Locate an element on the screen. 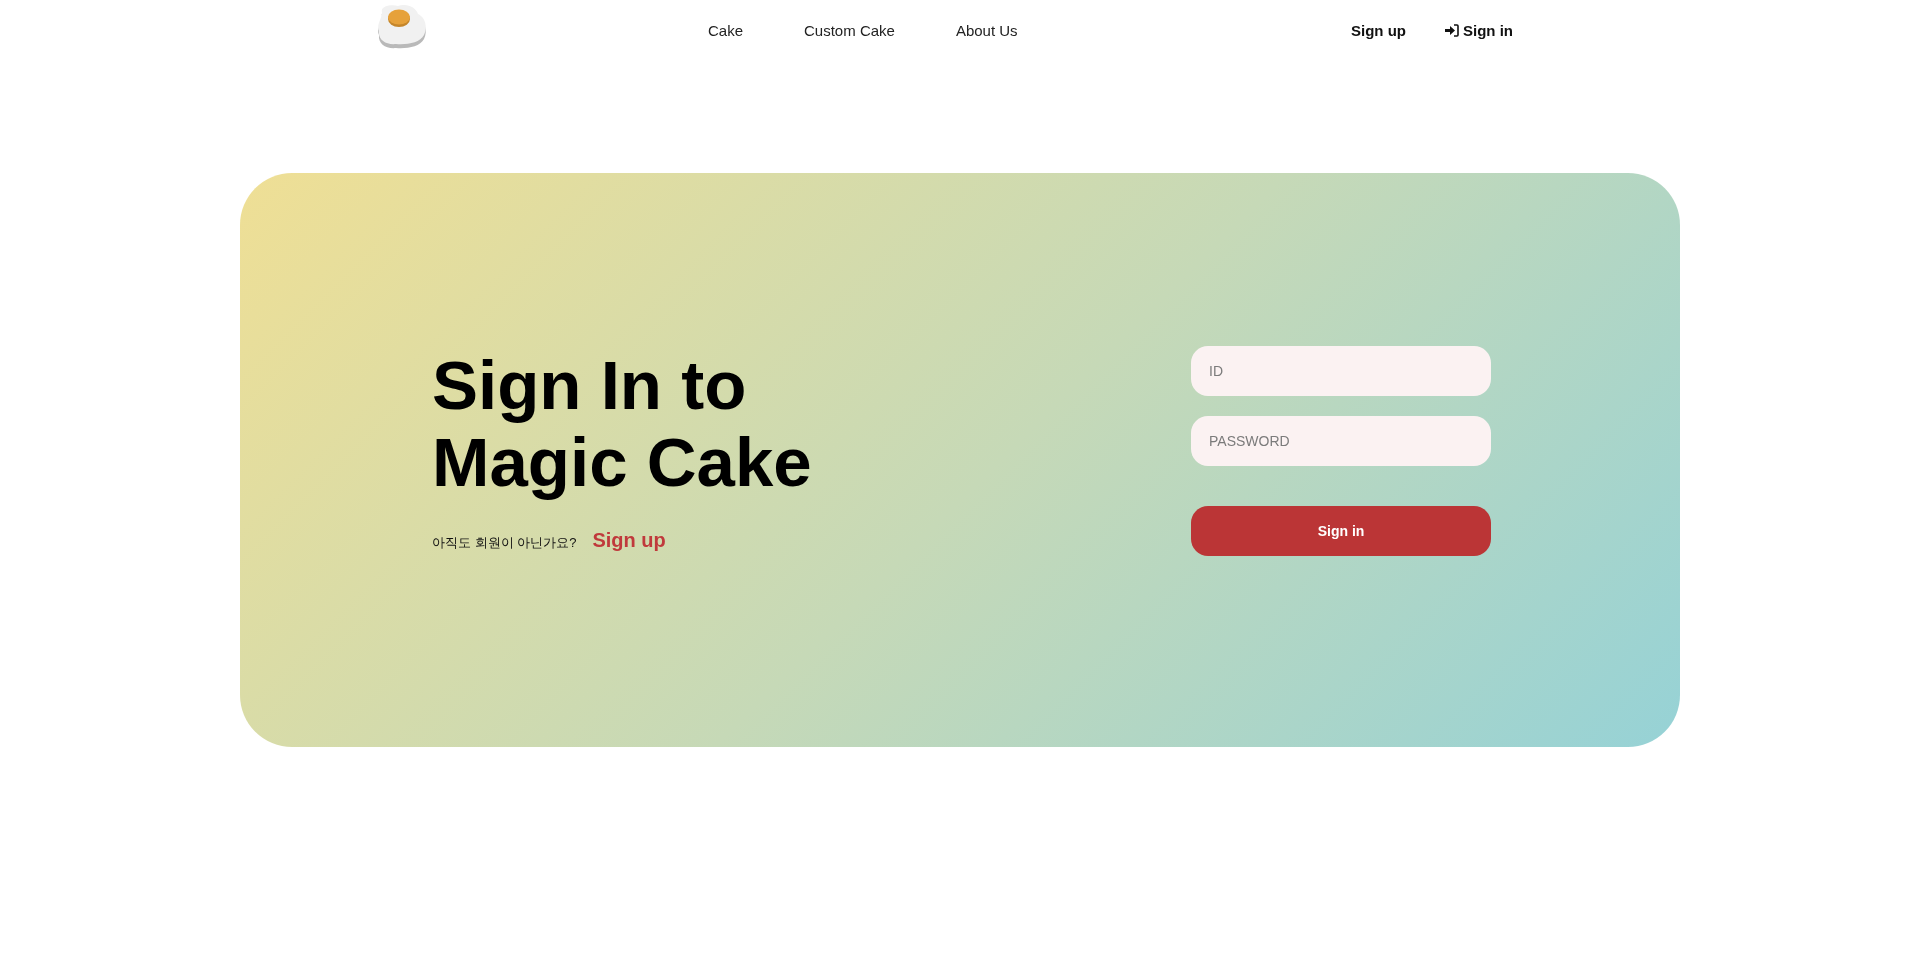 This screenshot has height=969, width=1920. input-field: PASSWORD is located at coordinates (1341, 441).